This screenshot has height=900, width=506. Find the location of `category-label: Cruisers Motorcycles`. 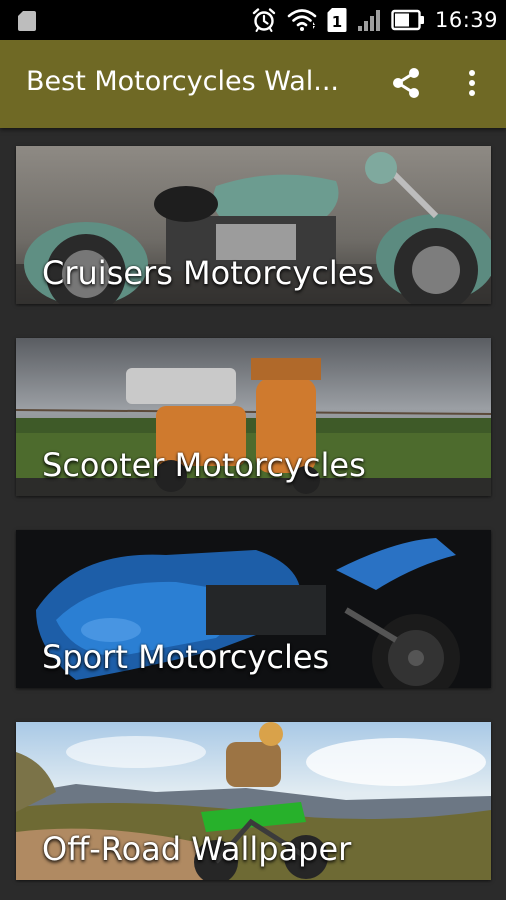

category-label: Cruisers Motorcycles is located at coordinates (208, 273).